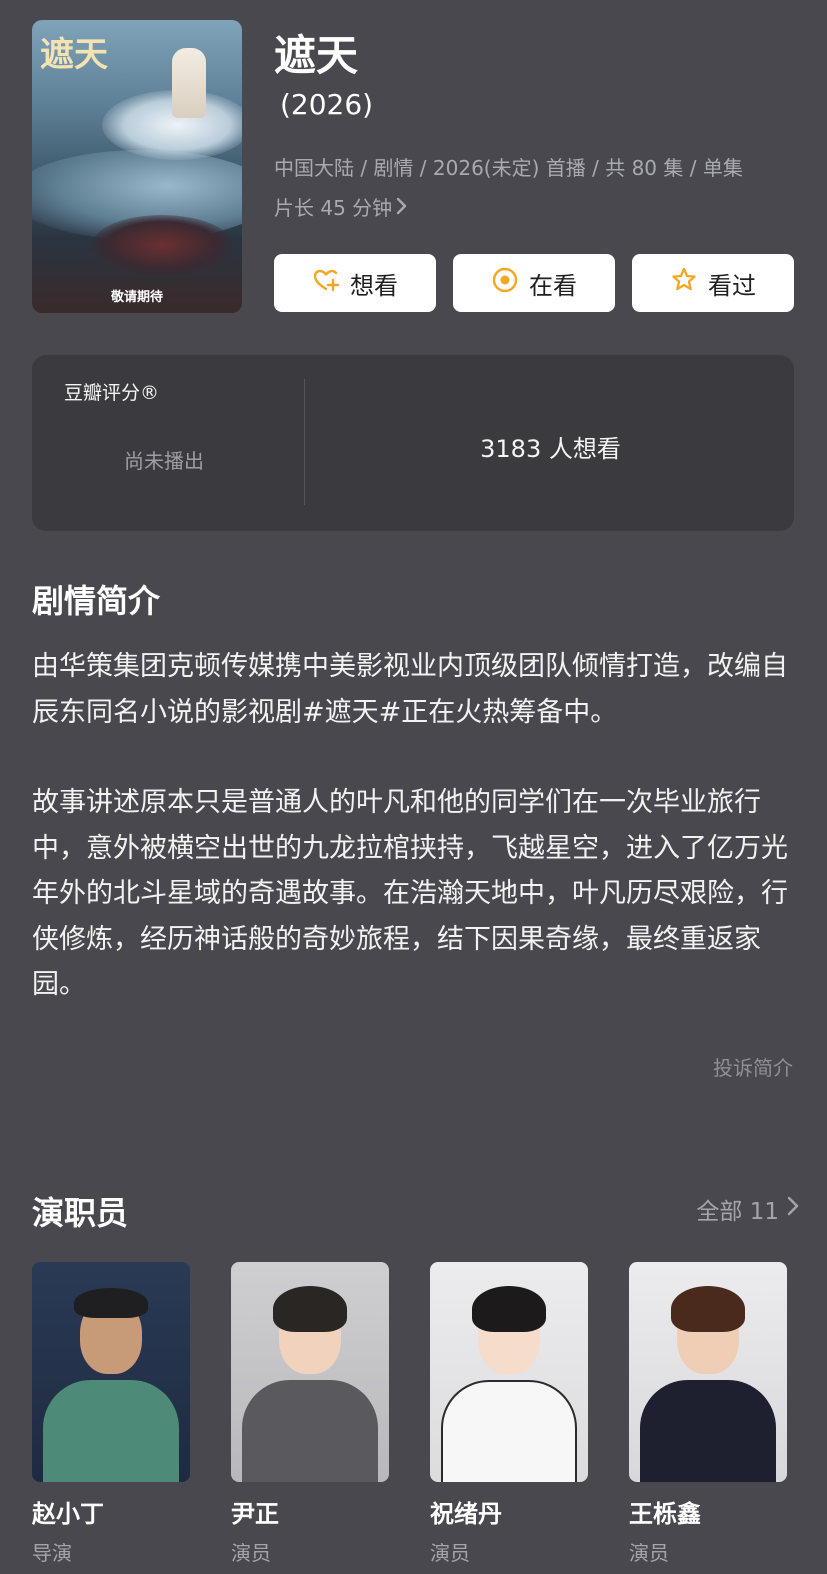  What do you see at coordinates (137, 166) in the screenshot?
I see `poster-image: 遮天 敬请期待` at bounding box center [137, 166].